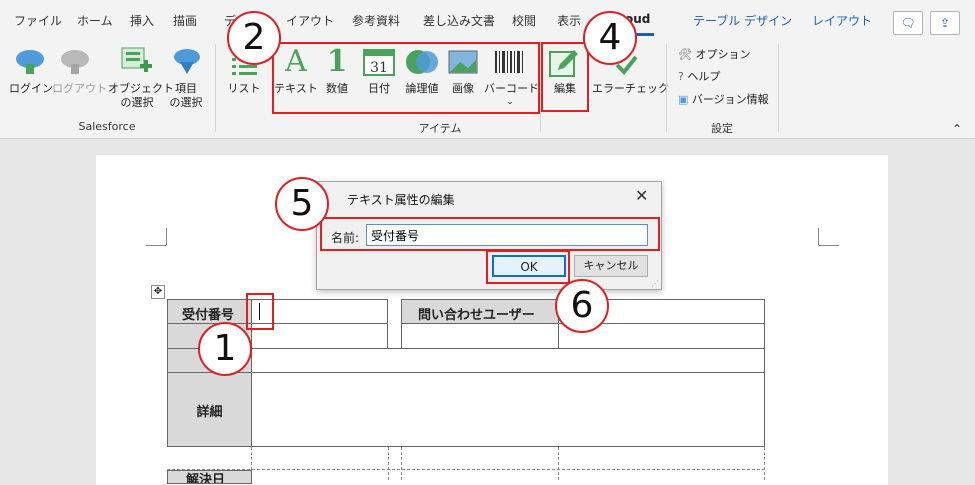 Image resolution: width=975 pixels, height=485 pixels. I want to click on version-button: ▣ バージョン情報, so click(723, 100).